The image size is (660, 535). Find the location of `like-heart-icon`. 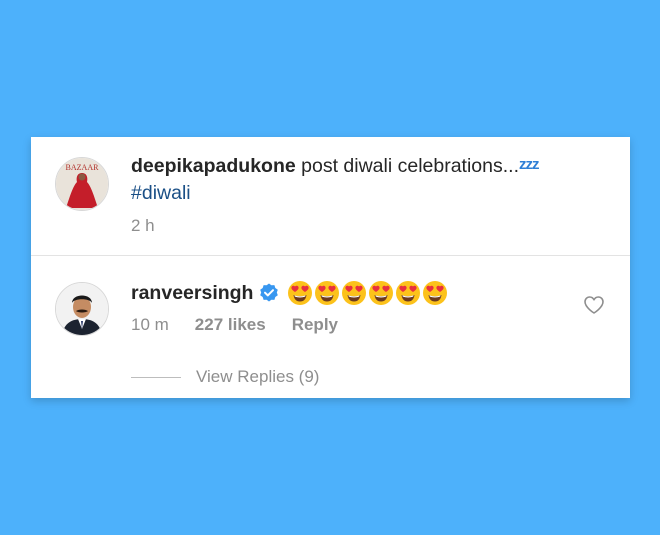

like-heart-icon is located at coordinates (594, 305).